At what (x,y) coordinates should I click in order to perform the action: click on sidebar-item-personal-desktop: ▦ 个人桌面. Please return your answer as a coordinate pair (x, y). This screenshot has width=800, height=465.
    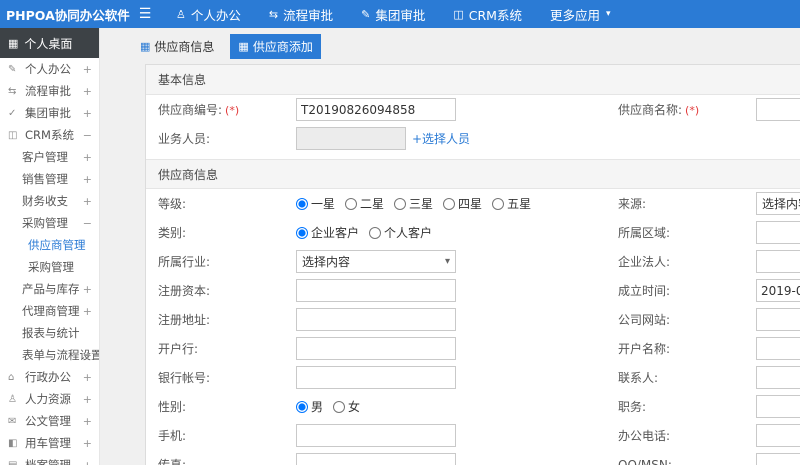
    Looking at the image, I should click on (49, 43).